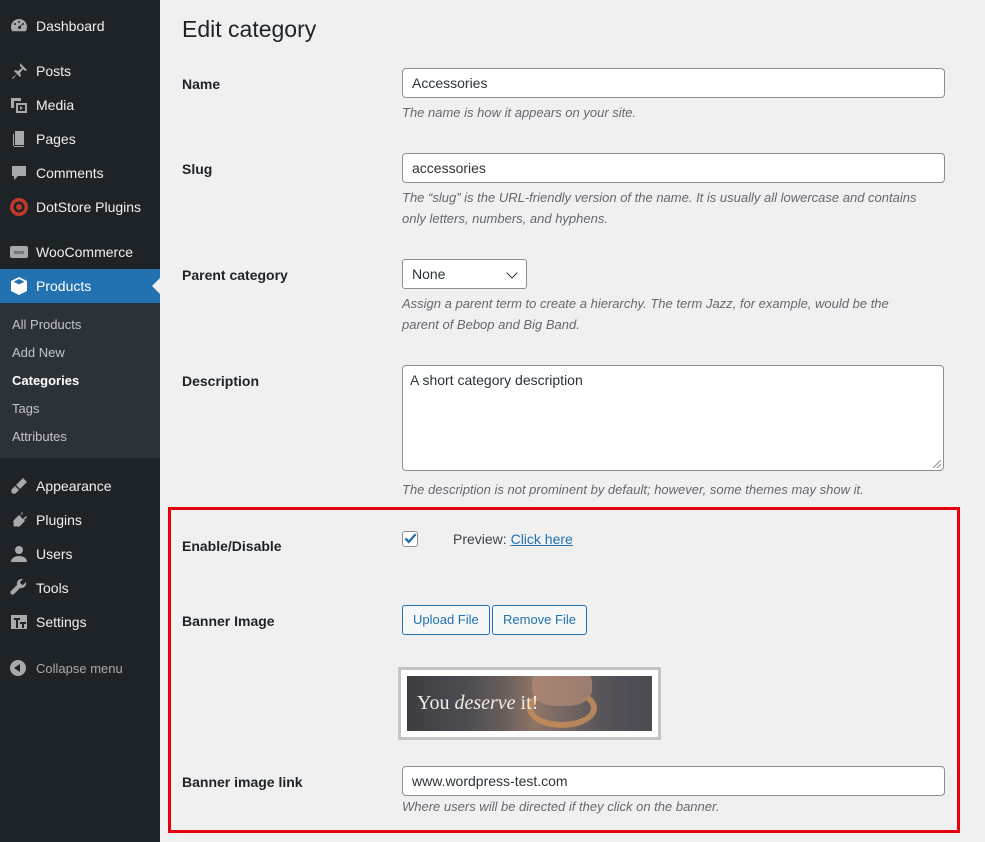 The height and width of the screenshot is (842, 985). I want to click on submenu-add-new: Add New, so click(38, 352).